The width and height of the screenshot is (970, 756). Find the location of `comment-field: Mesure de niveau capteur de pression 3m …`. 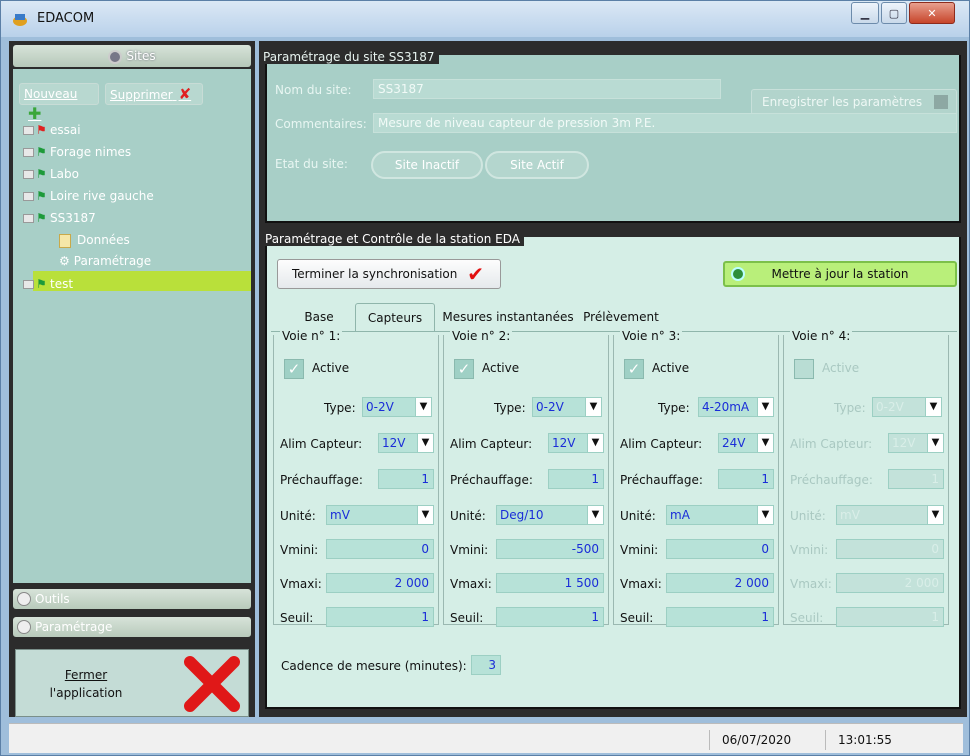

comment-field: Mesure de niveau capteur de pression 3m … is located at coordinates (665, 123).